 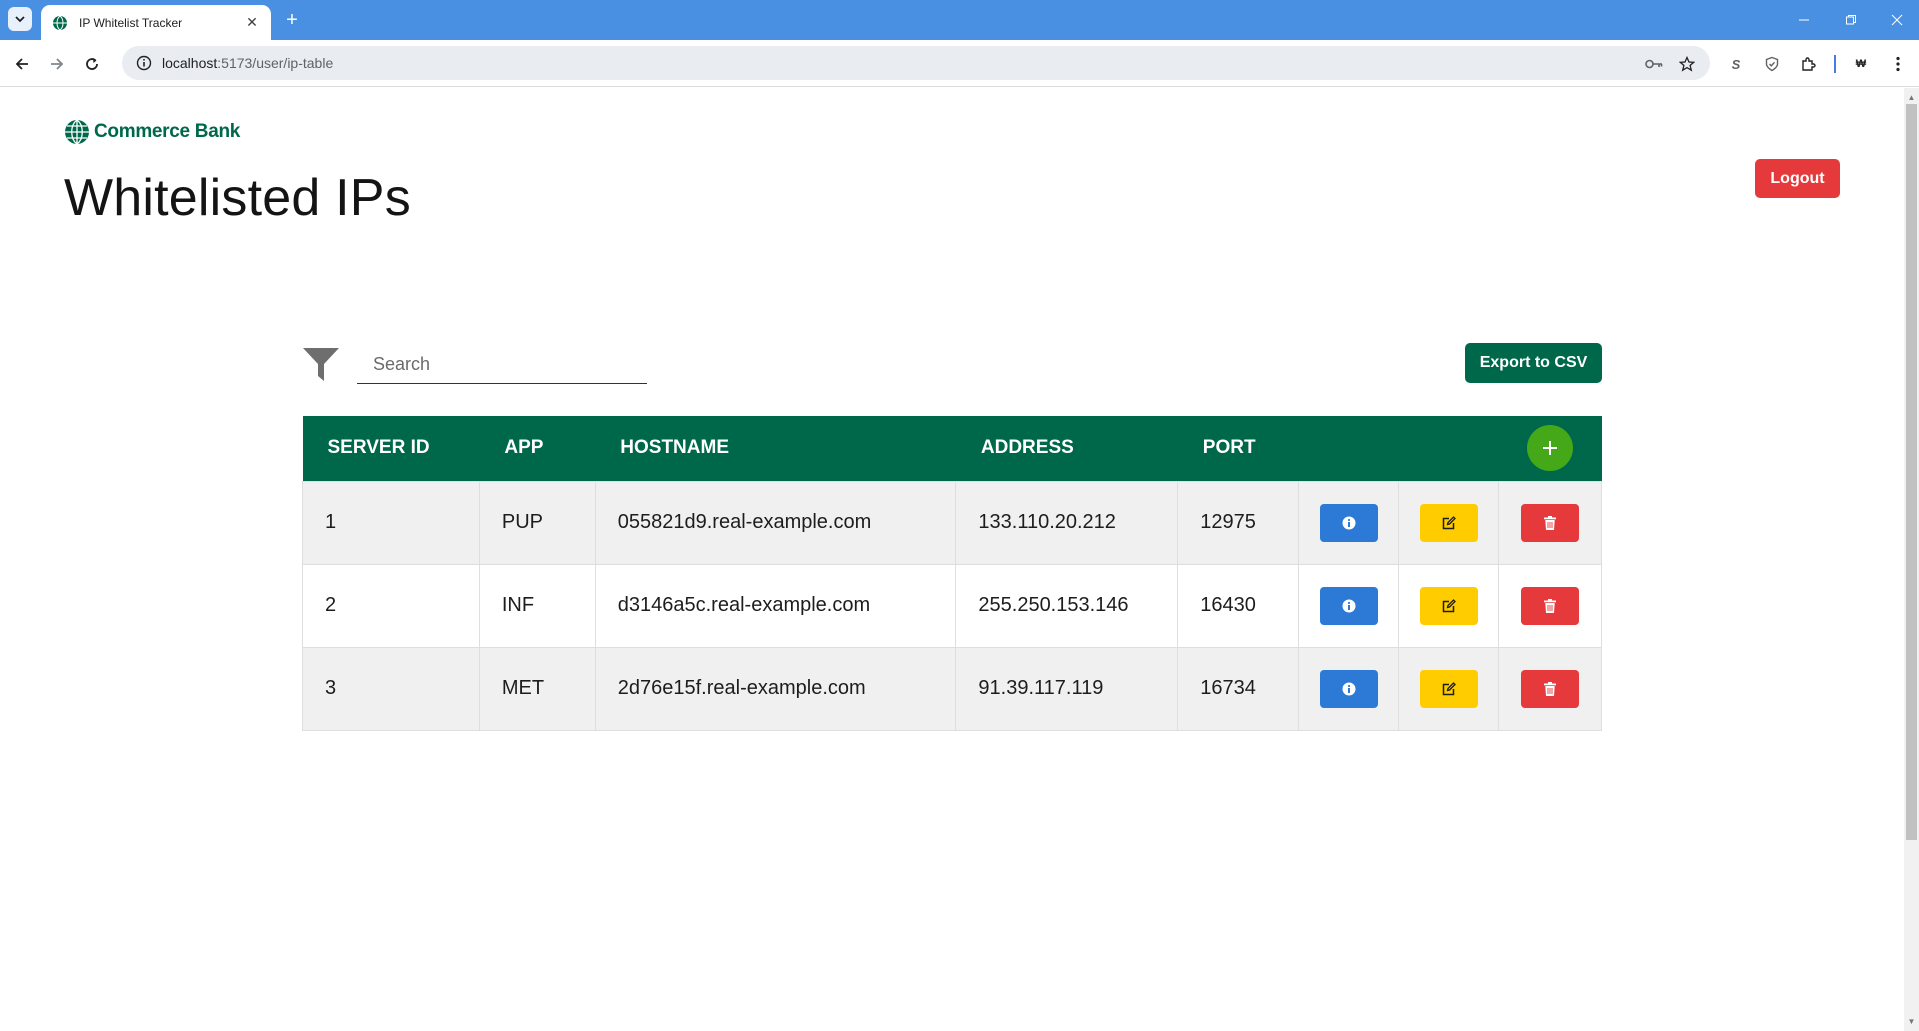 I want to click on restore-icon, so click(x=1851, y=20).